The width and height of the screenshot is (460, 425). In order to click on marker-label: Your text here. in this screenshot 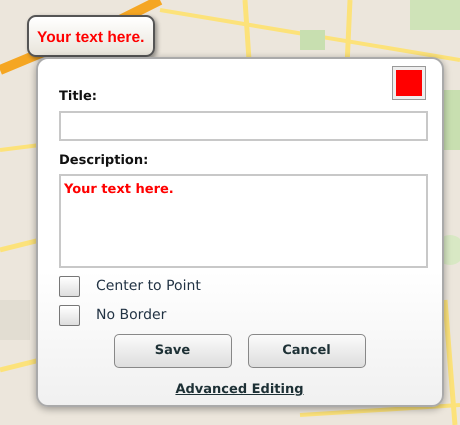, I will do `click(91, 36)`.